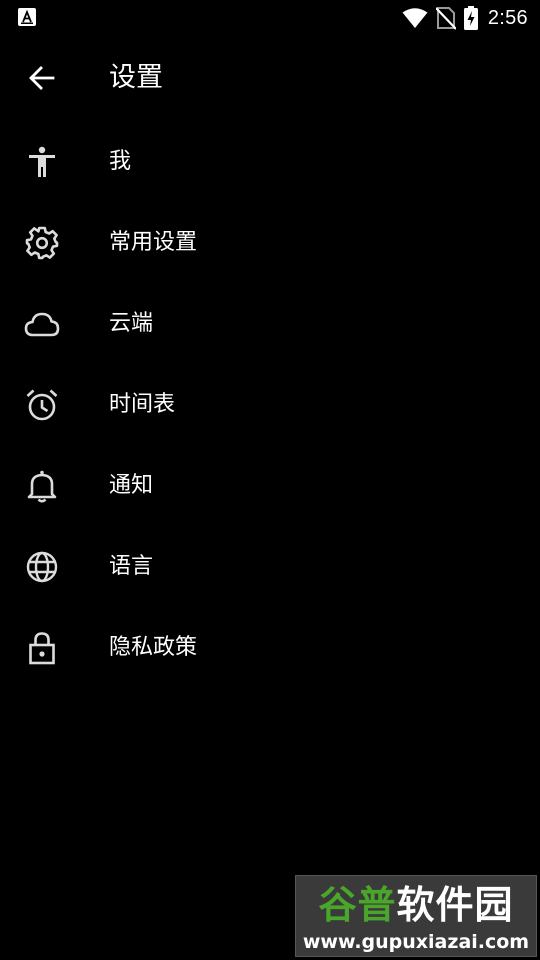  I want to click on globe-icon, so click(42, 567).